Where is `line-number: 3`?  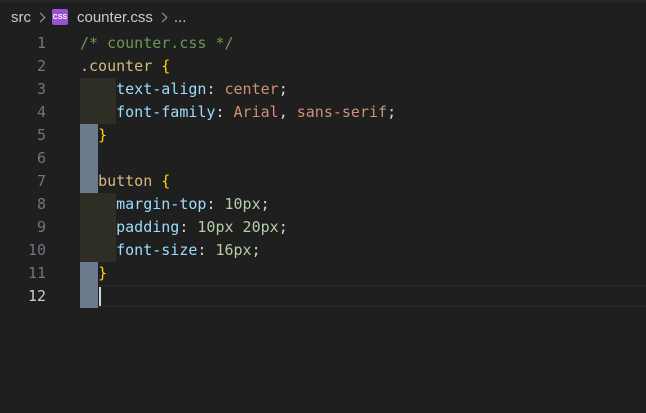 line-number: 3 is located at coordinates (41, 89).